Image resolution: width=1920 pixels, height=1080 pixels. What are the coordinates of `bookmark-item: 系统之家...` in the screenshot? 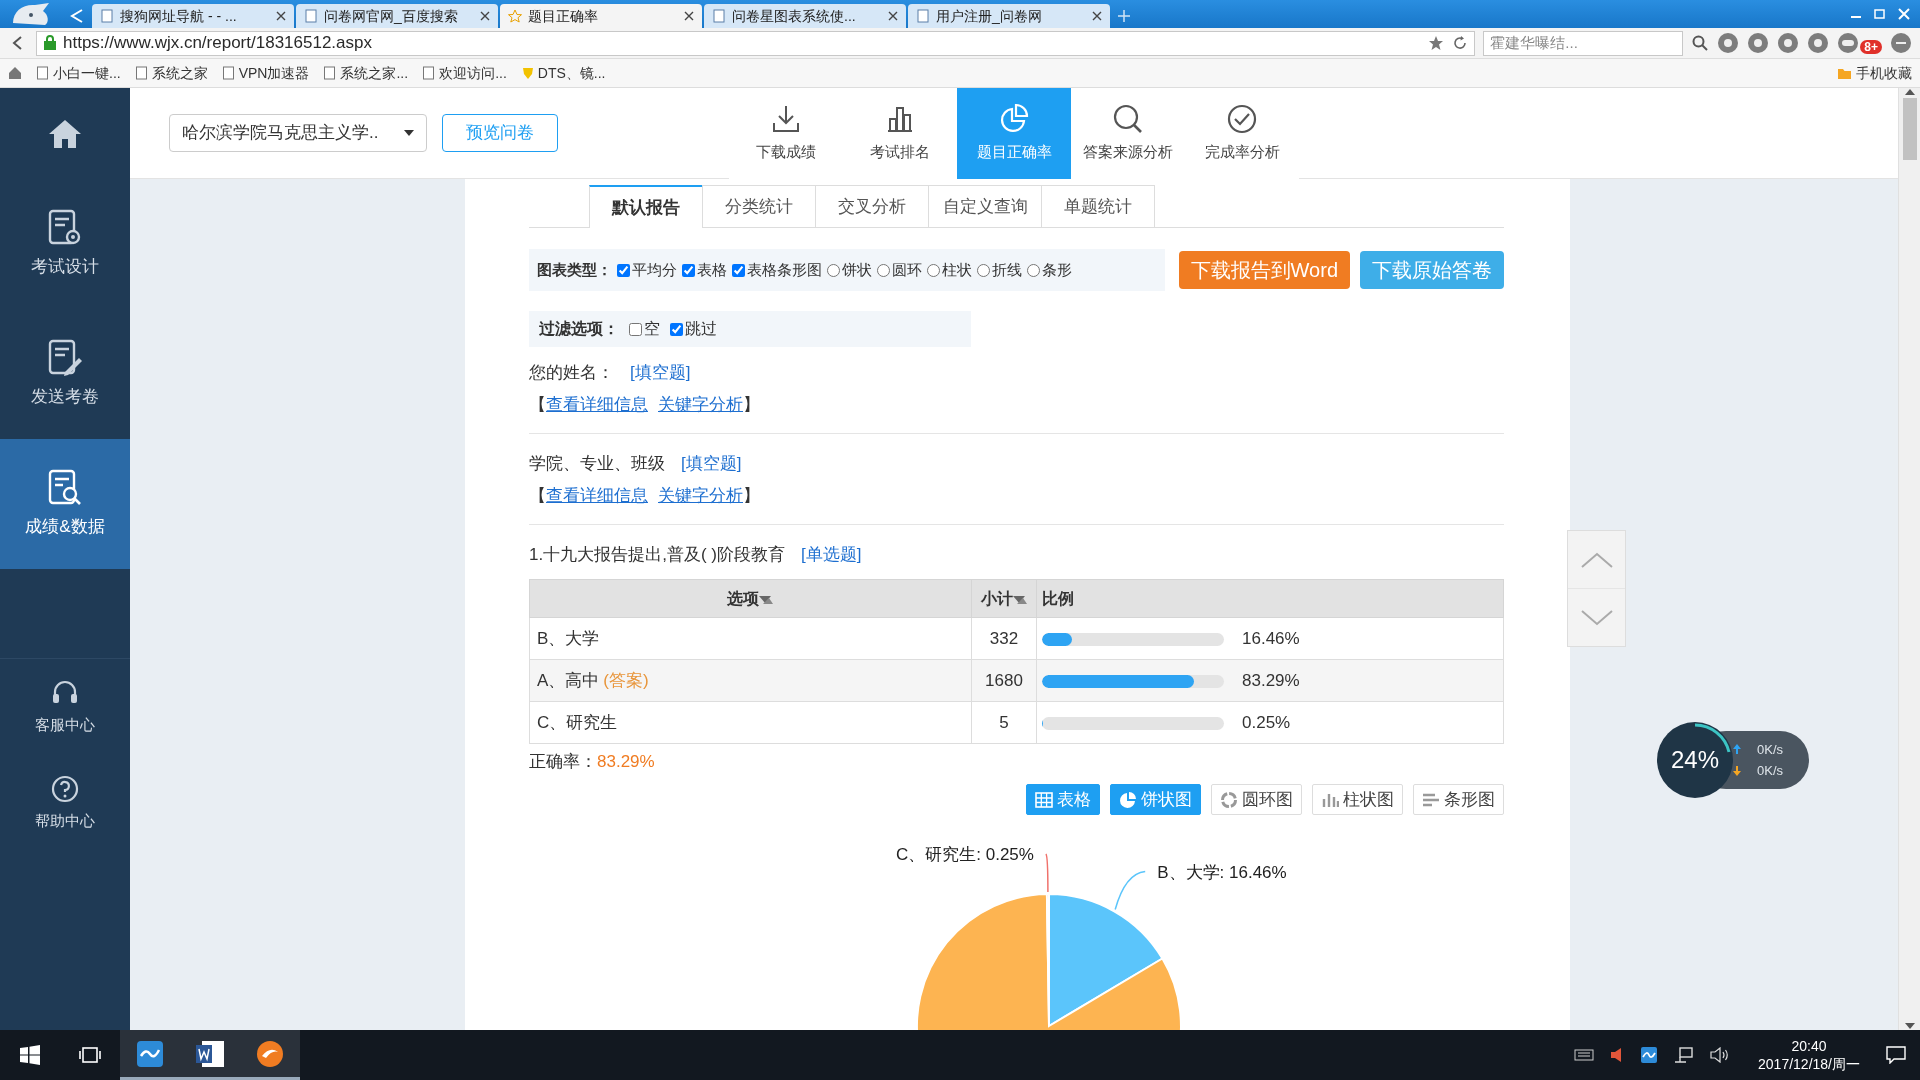 It's located at (366, 73).